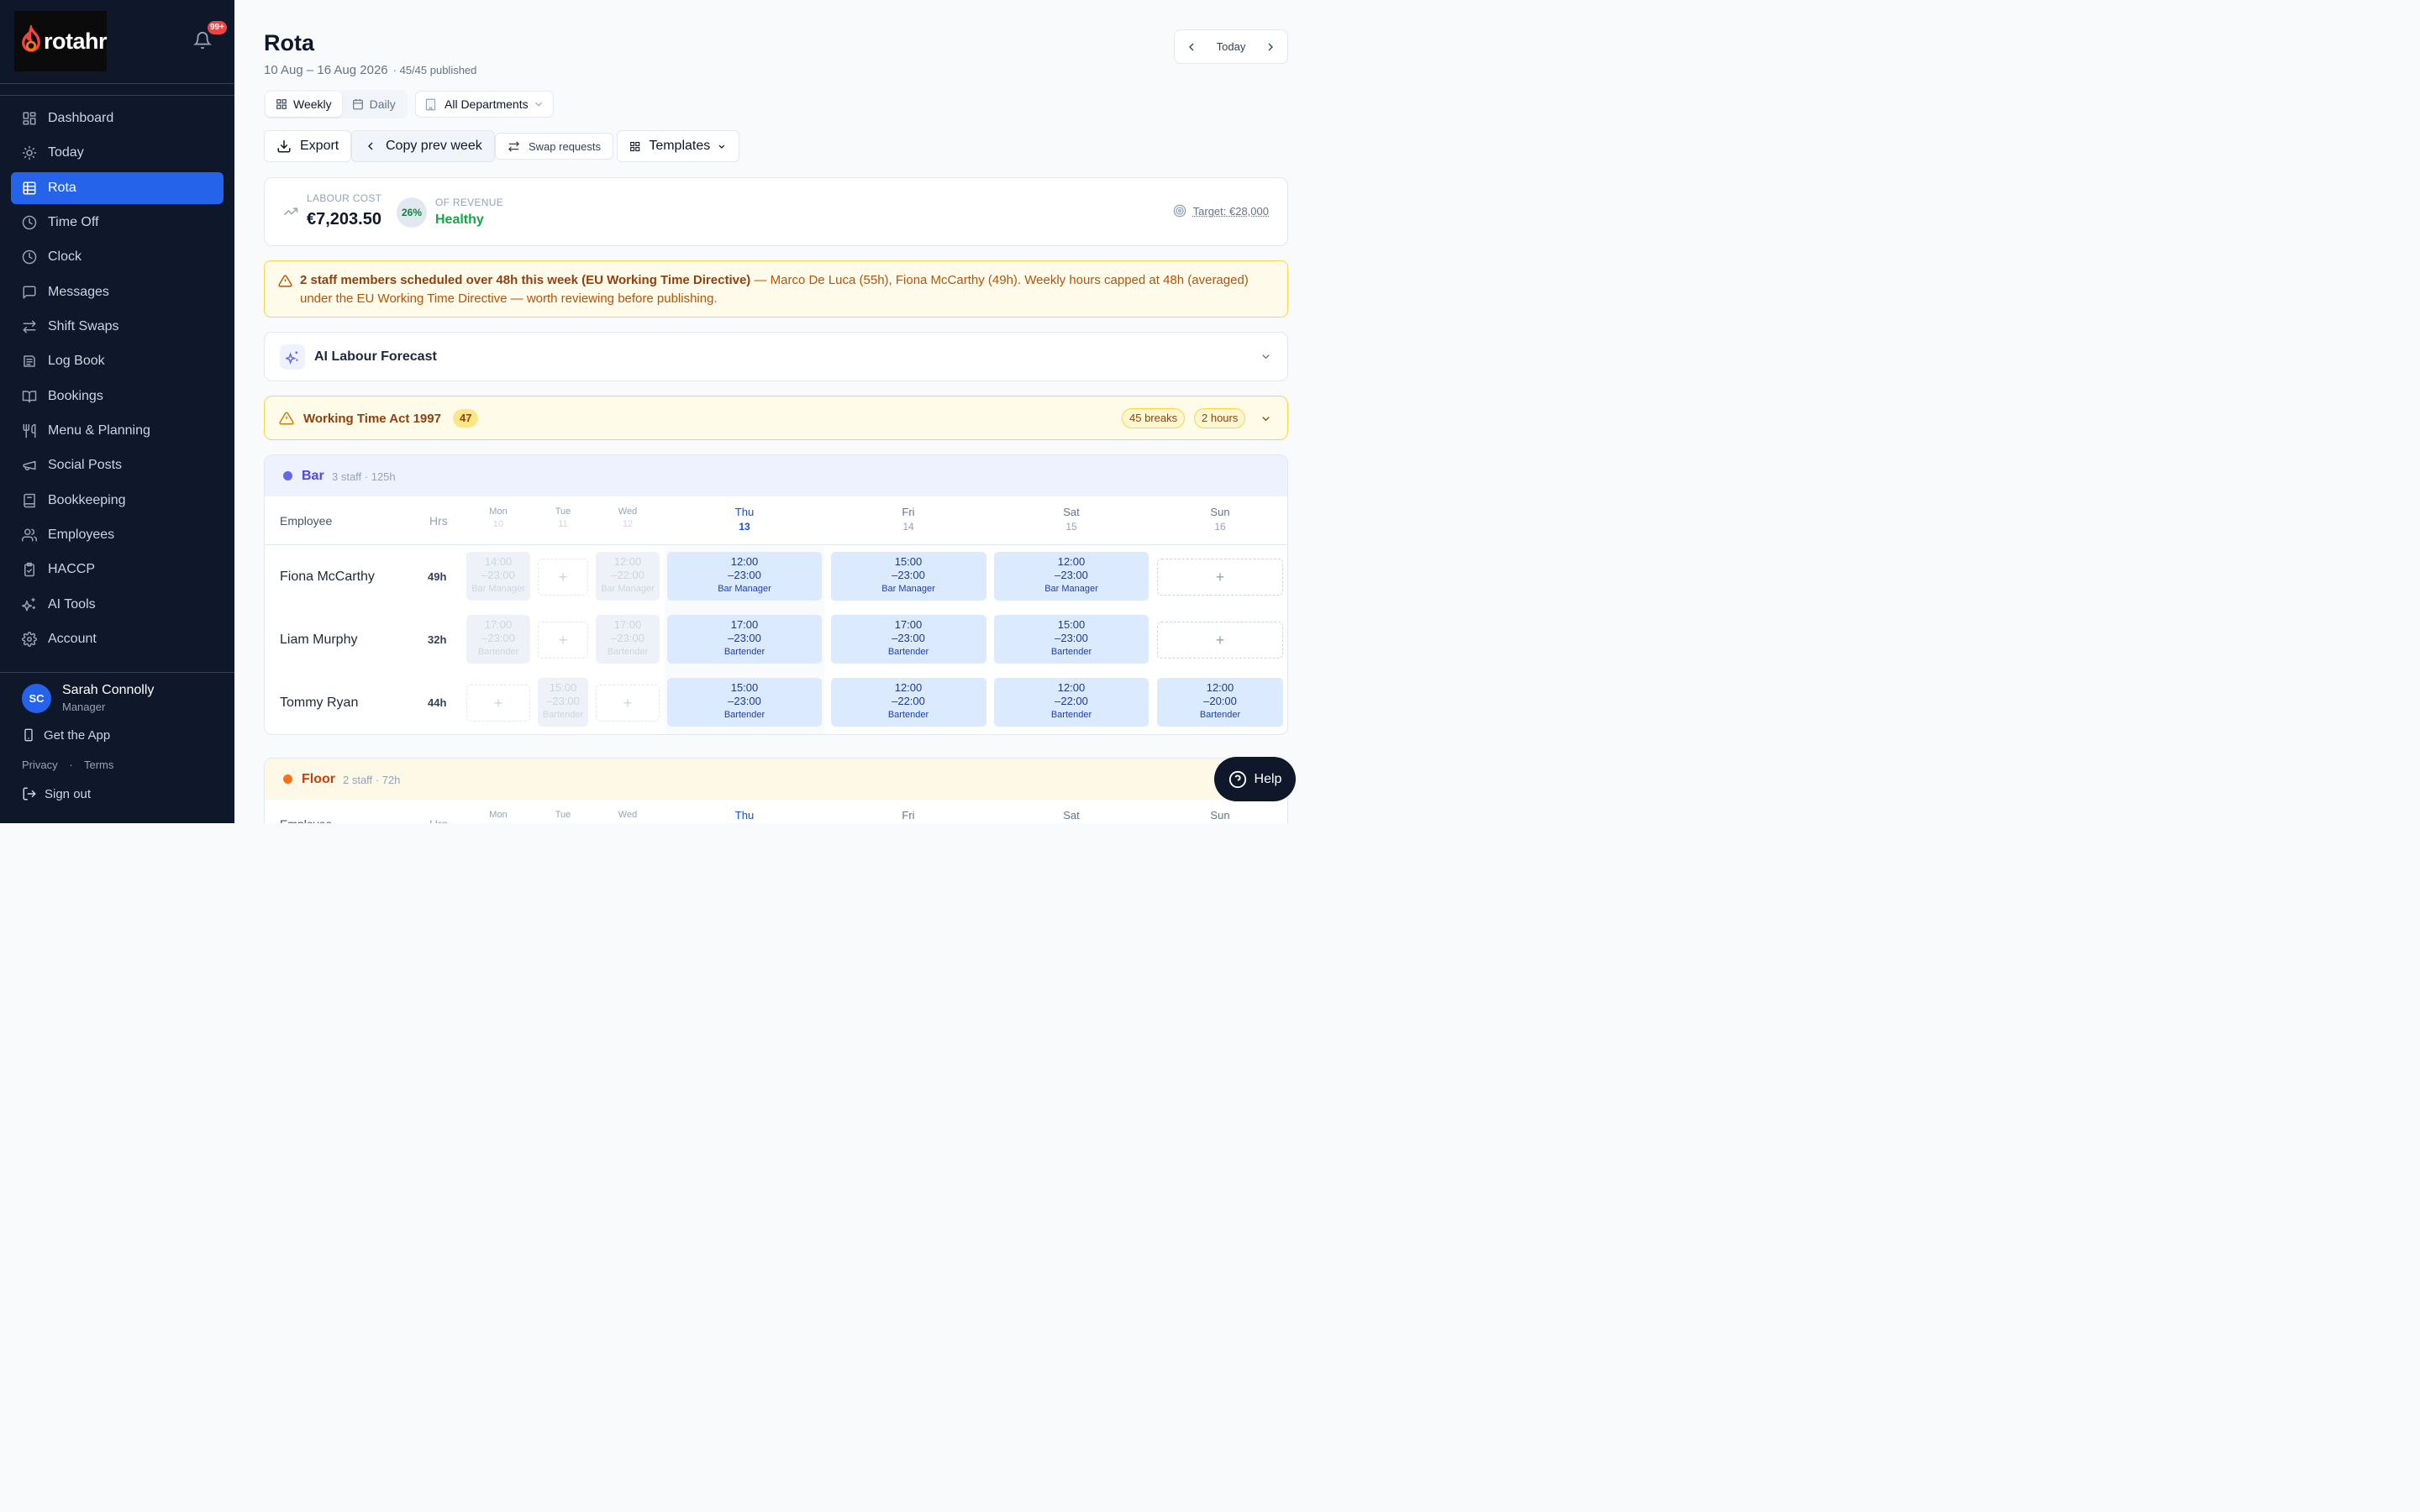  I want to click on templates-button: Templates, so click(678, 146).